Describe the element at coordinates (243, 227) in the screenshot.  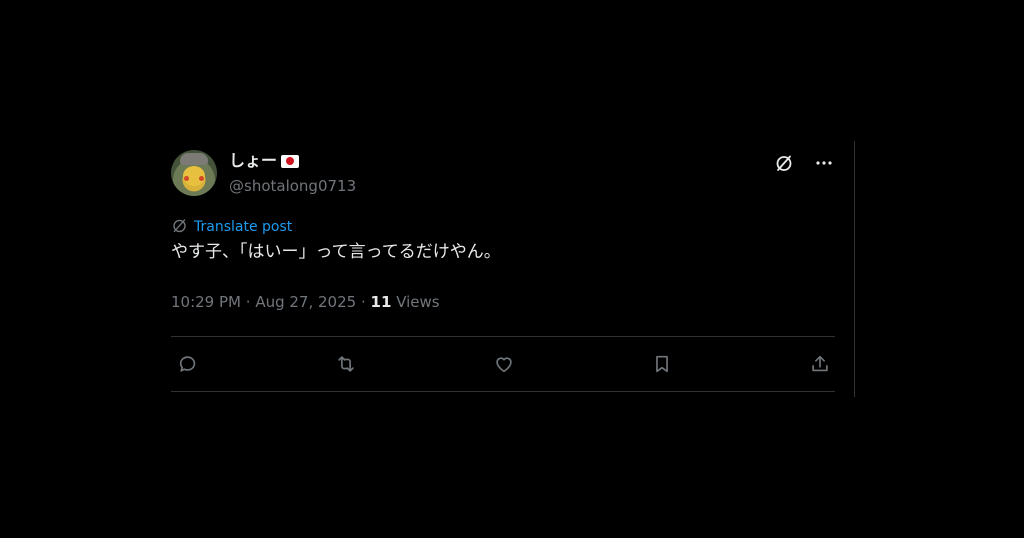
I see `translate-post-label: Translate post` at that location.